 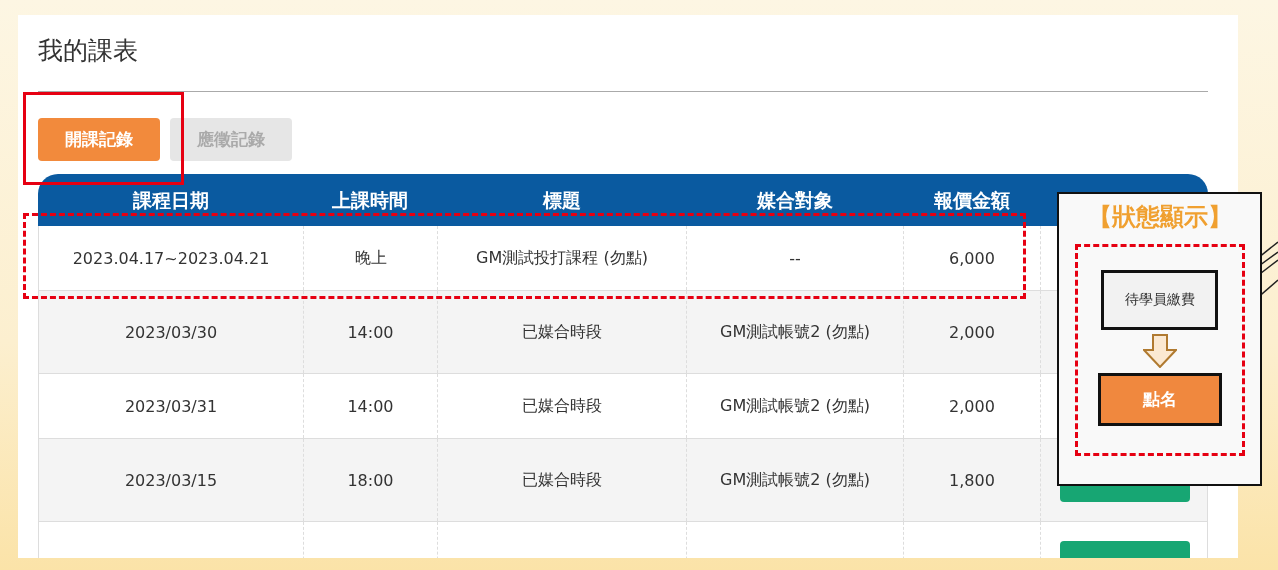 What do you see at coordinates (795, 258) in the screenshot?
I see `table-cell: --` at bounding box center [795, 258].